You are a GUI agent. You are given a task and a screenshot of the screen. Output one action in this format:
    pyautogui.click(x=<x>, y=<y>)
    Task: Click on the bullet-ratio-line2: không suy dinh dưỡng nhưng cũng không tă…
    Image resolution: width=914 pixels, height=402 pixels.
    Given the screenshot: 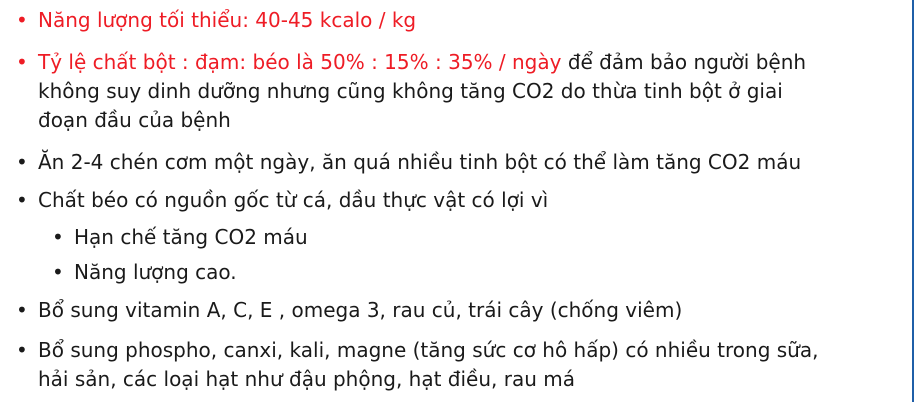 What is the action you would take?
    pyautogui.click(x=410, y=91)
    